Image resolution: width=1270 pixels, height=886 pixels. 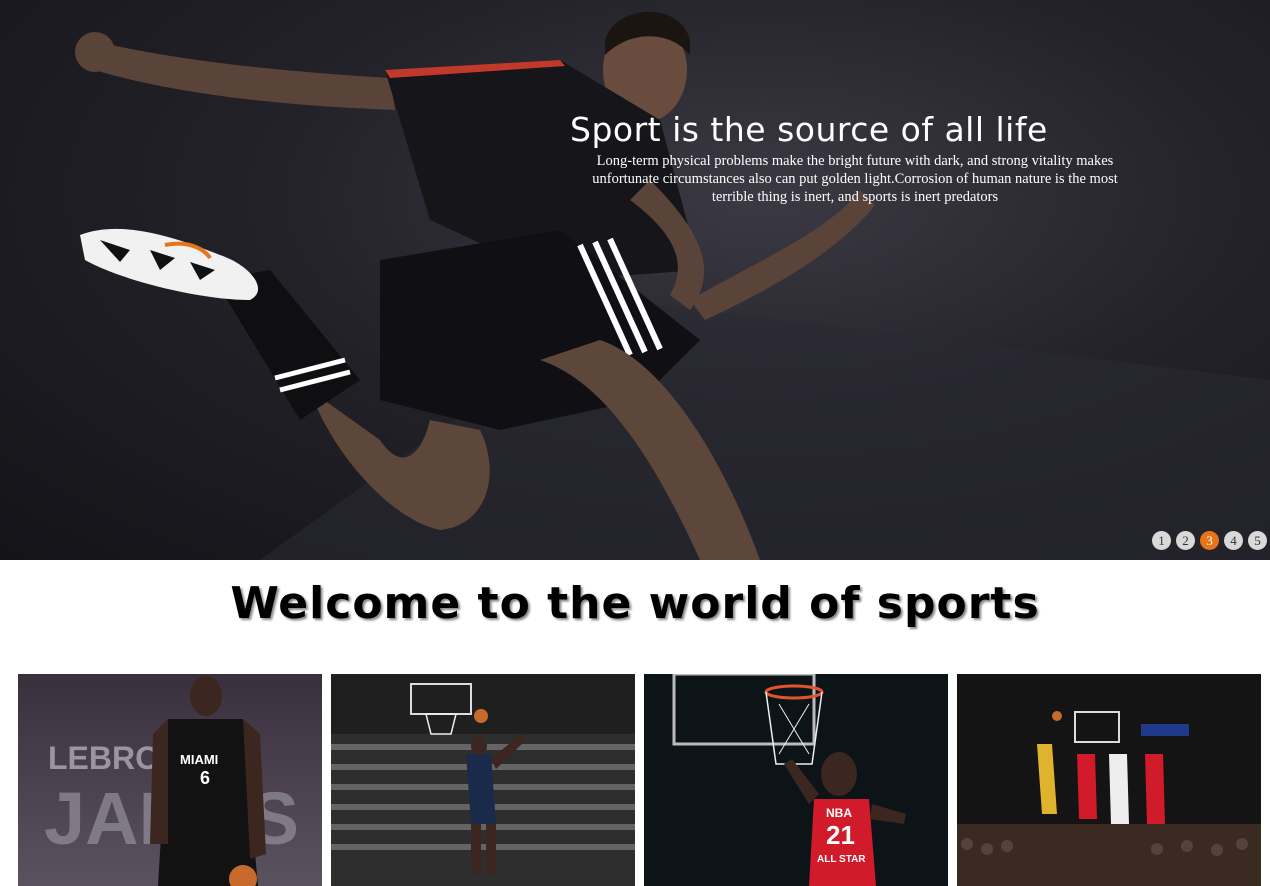 What do you see at coordinates (635, 603) in the screenshot?
I see `welcome-heading: Welcome to the world of sports` at bounding box center [635, 603].